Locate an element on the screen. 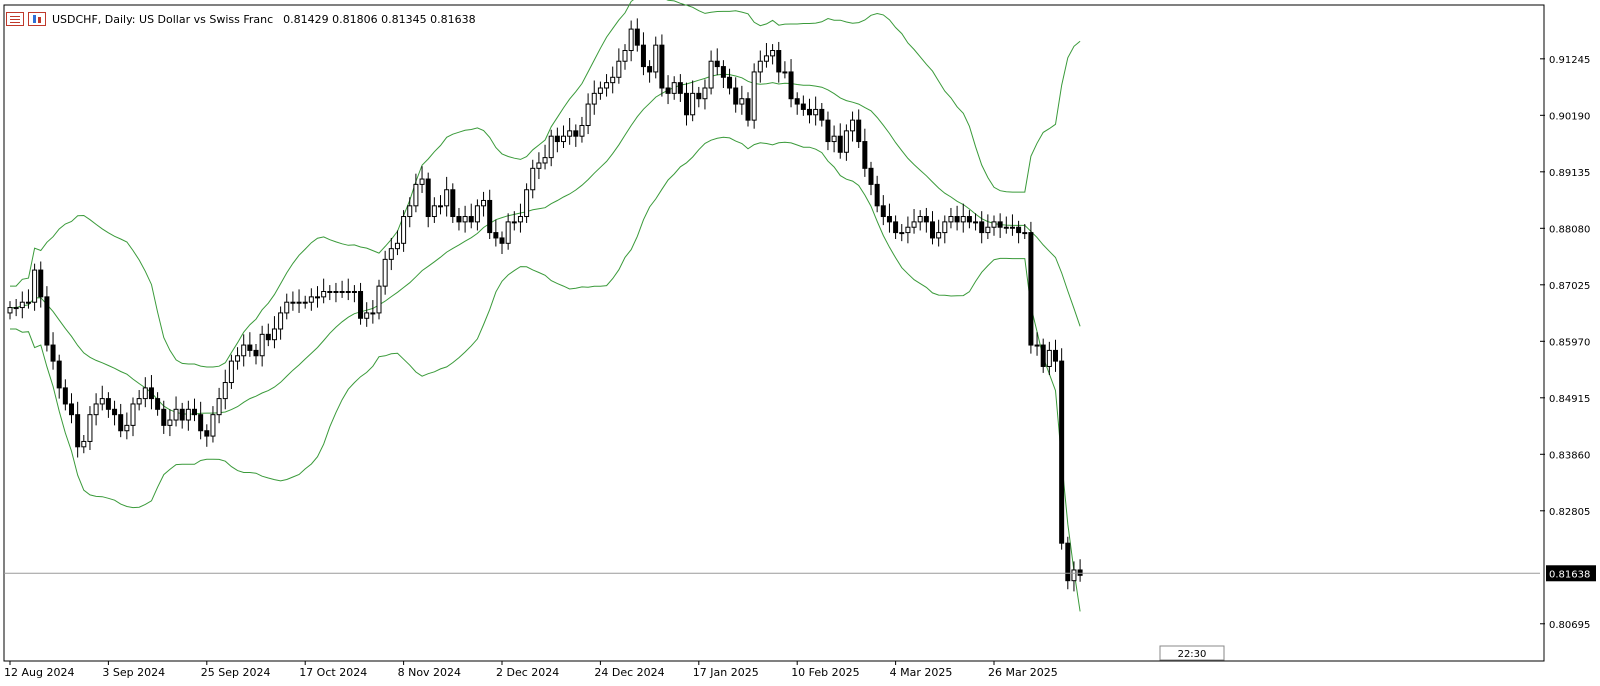  time-box-label: 22:30 is located at coordinates (1192, 654).